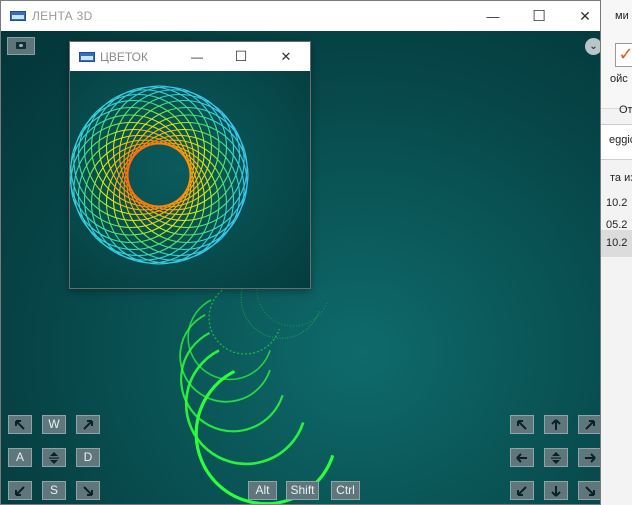 This screenshot has width=632, height=505. I want to click on camera-icon, so click(21, 46).